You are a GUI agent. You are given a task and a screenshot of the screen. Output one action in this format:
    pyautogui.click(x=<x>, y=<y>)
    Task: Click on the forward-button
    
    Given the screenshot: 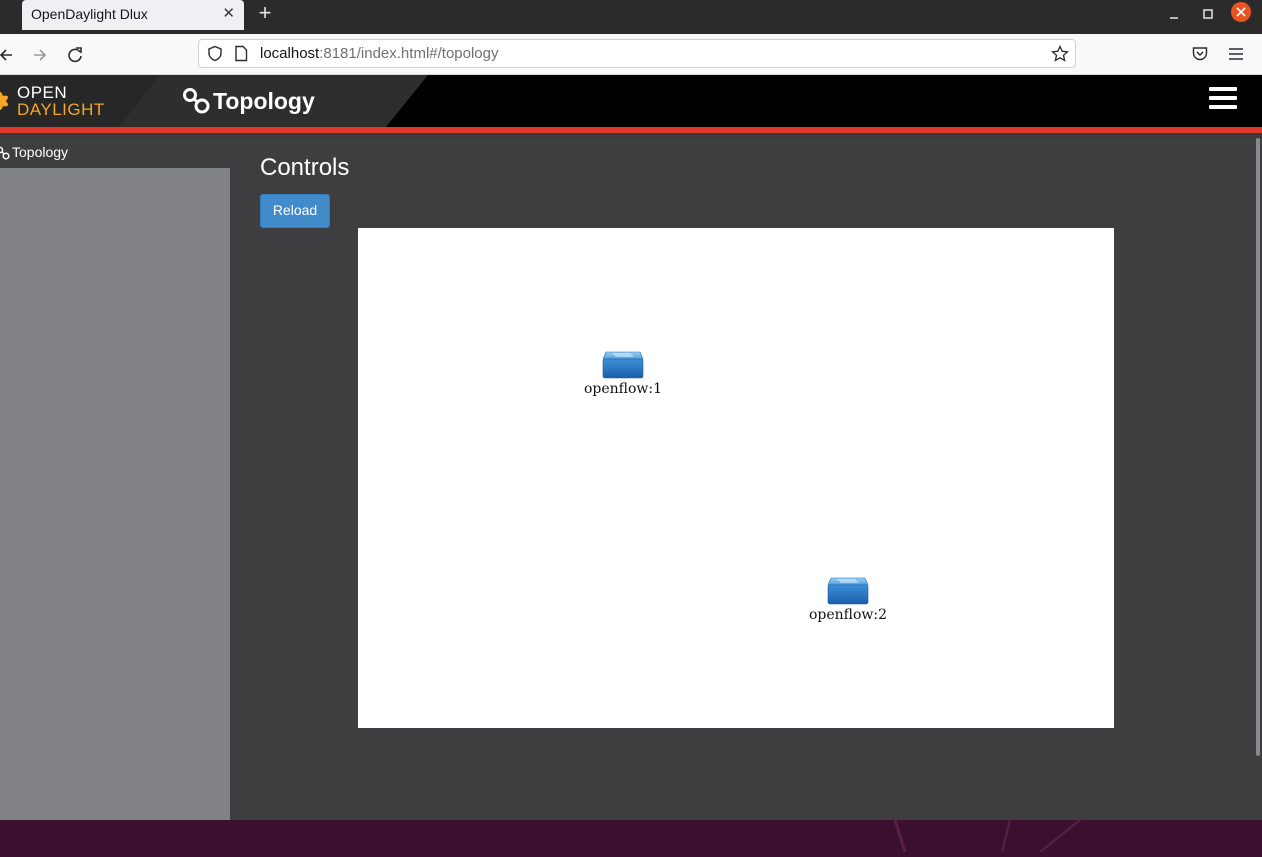 What is the action you would take?
    pyautogui.click(x=41, y=55)
    